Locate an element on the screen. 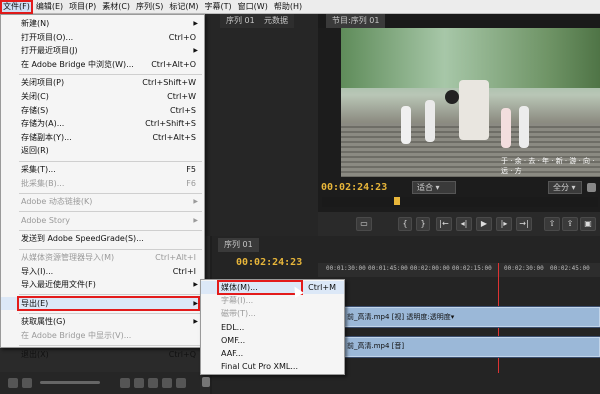 The image size is (600, 394). export-frame-button: ▣ is located at coordinates (588, 224).